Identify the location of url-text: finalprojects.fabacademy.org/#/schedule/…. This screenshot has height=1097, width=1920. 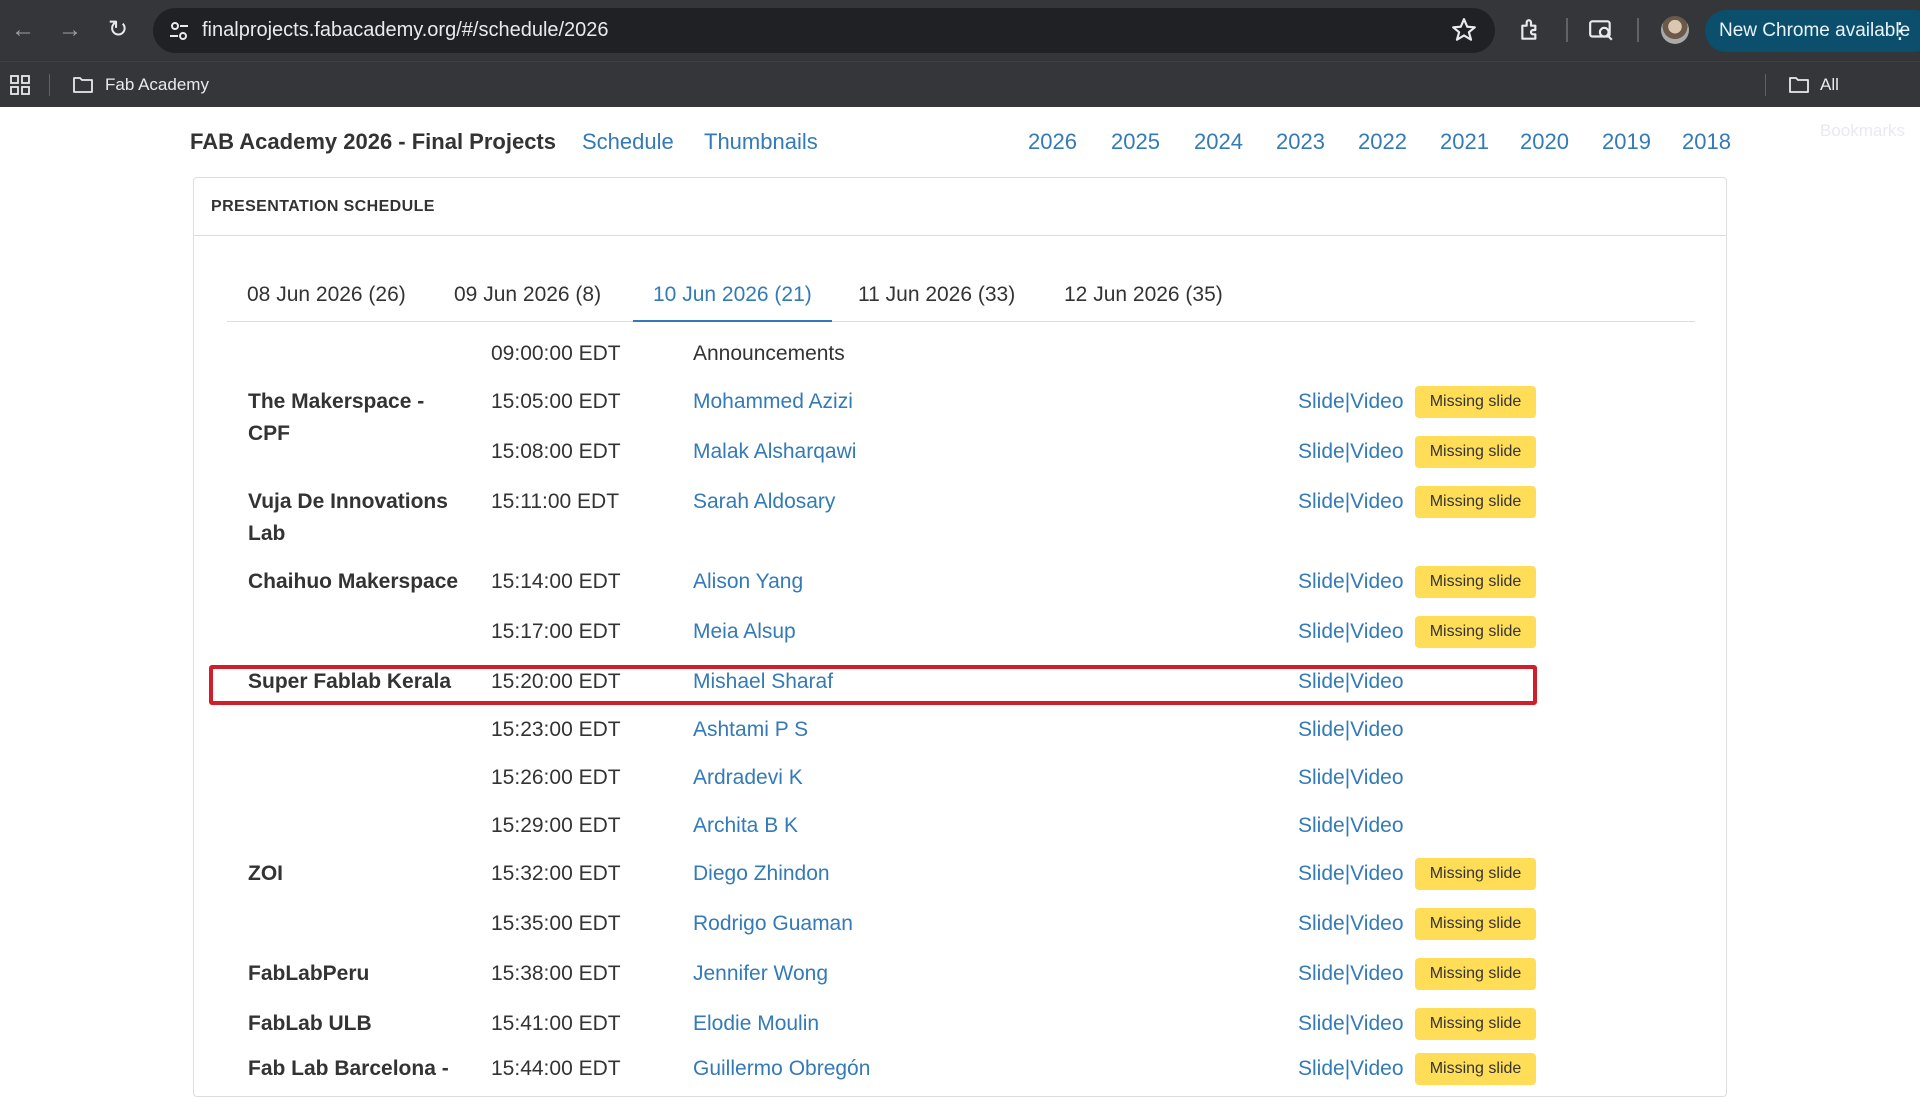
(405, 30).